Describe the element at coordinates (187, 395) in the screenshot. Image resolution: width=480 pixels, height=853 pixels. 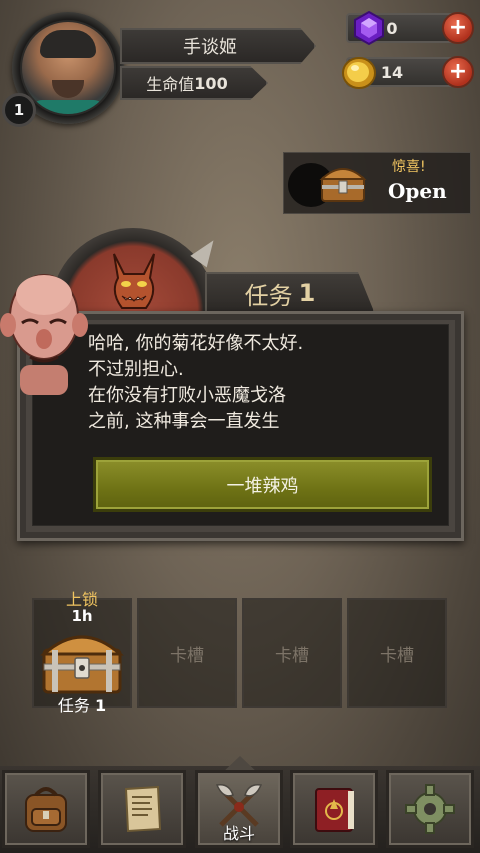
I see `dialog-line: 在你没有打败小恶魔戈洛` at that location.